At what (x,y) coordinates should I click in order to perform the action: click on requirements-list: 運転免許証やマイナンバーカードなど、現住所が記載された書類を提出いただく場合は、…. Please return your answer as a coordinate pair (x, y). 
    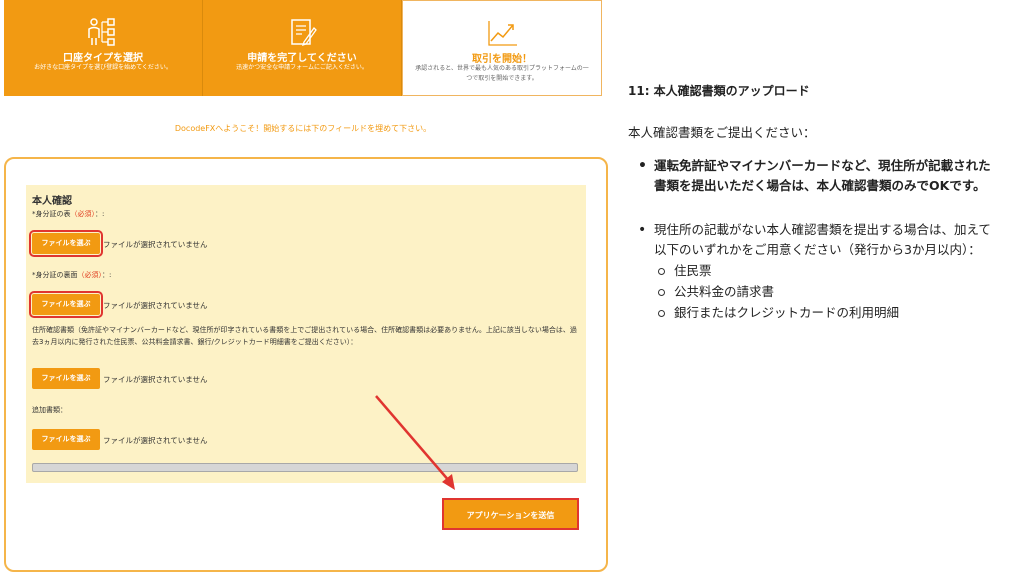
    Looking at the image, I should click on (818, 239).